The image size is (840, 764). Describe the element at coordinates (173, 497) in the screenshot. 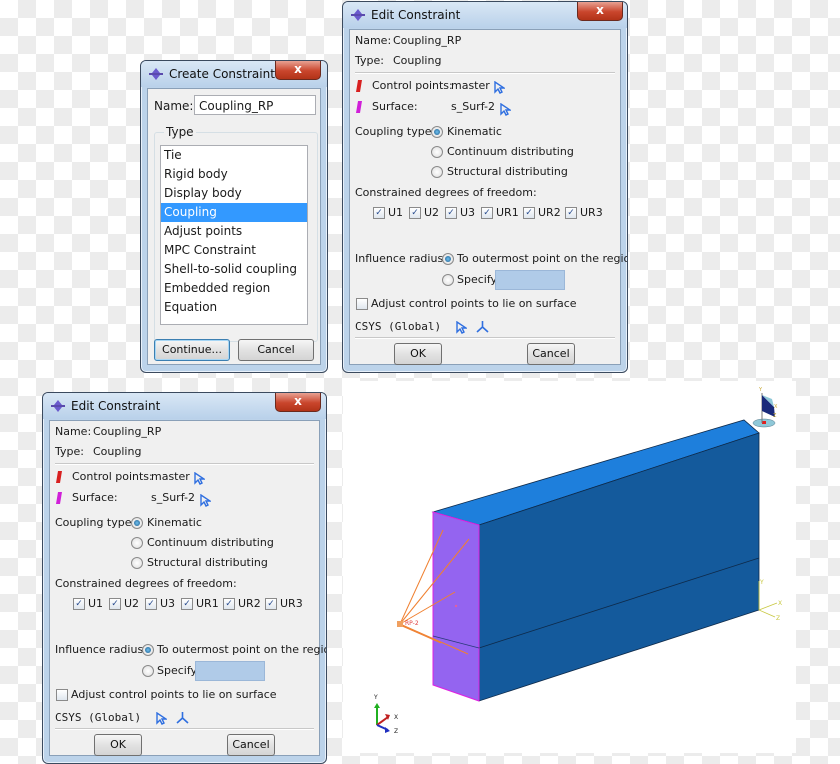

I see `surface-value: s_Surf-2` at that location.